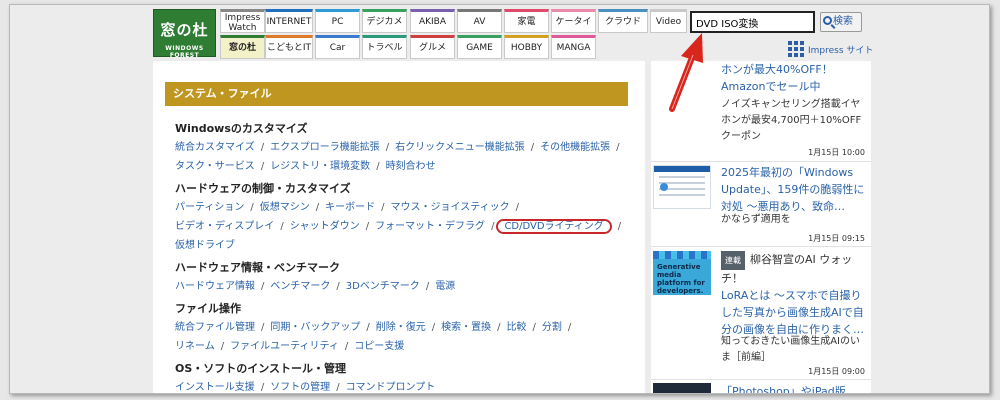 The image size is (1000, 400). What do you see at coordinates (830, 49) in the screenshot?
I see `impress-site-link: Impress サイト` at bounding box center [830, 49].